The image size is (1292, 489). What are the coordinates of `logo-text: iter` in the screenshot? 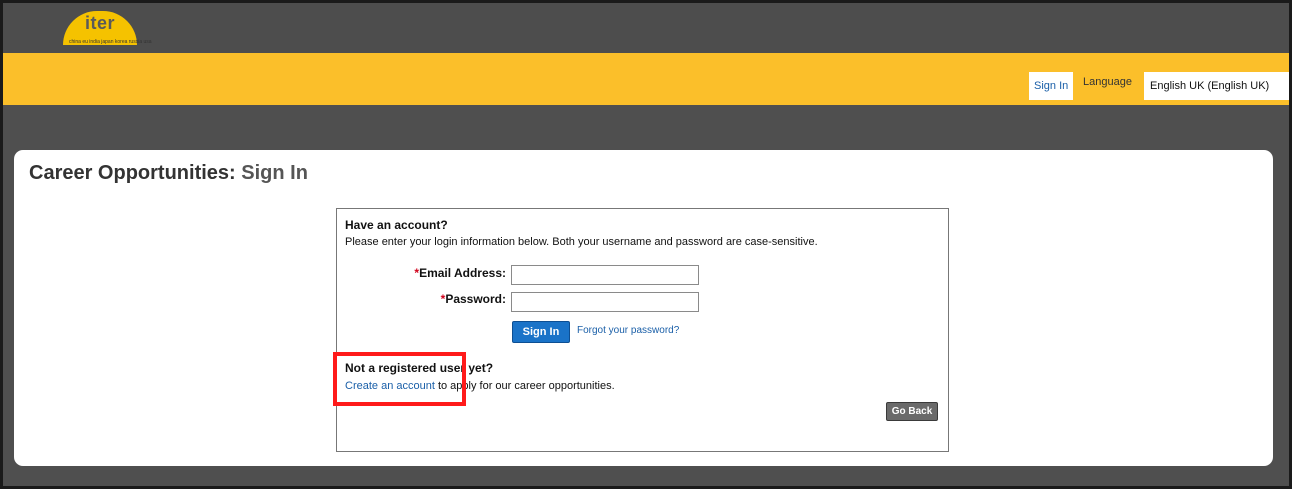 It's located at (100, 23).